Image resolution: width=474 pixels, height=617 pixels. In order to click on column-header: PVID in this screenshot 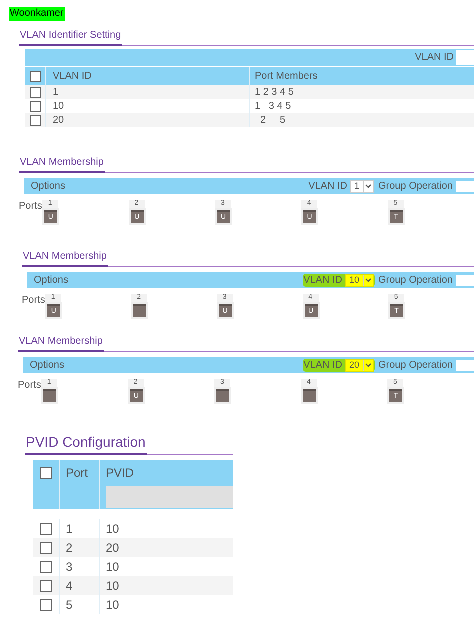, I will do `click(120, 473)`.